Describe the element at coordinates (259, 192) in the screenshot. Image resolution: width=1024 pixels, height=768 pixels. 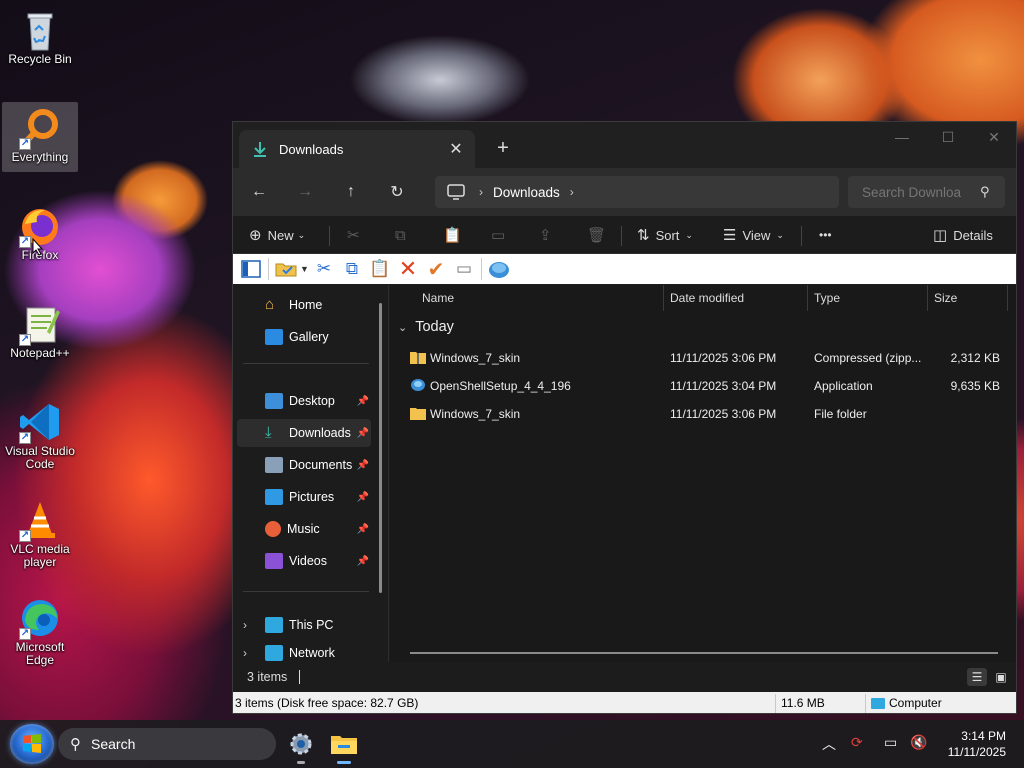
I see `back-button: ←` at that location.